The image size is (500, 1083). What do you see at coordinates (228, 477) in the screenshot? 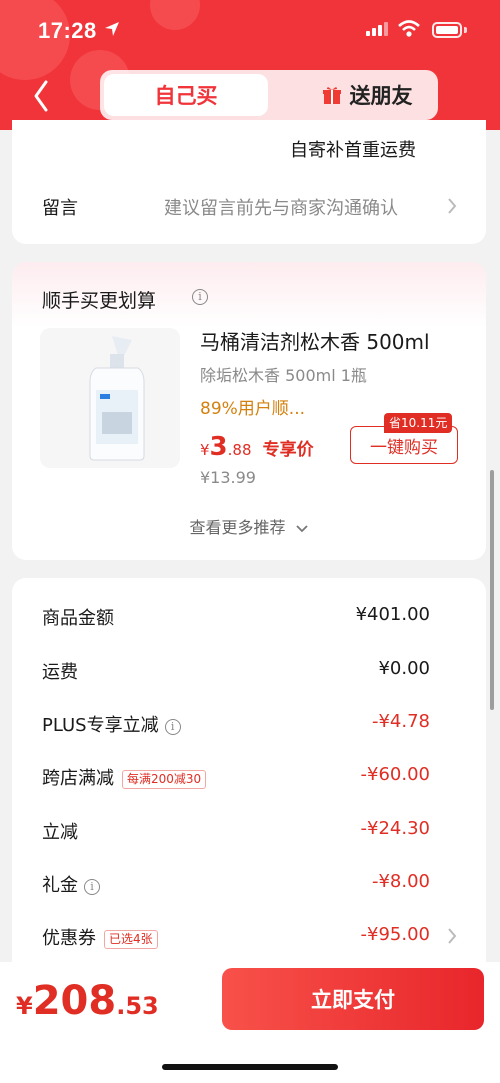
I see `original-price: ¥13.99` at bounding box center [228, 477].